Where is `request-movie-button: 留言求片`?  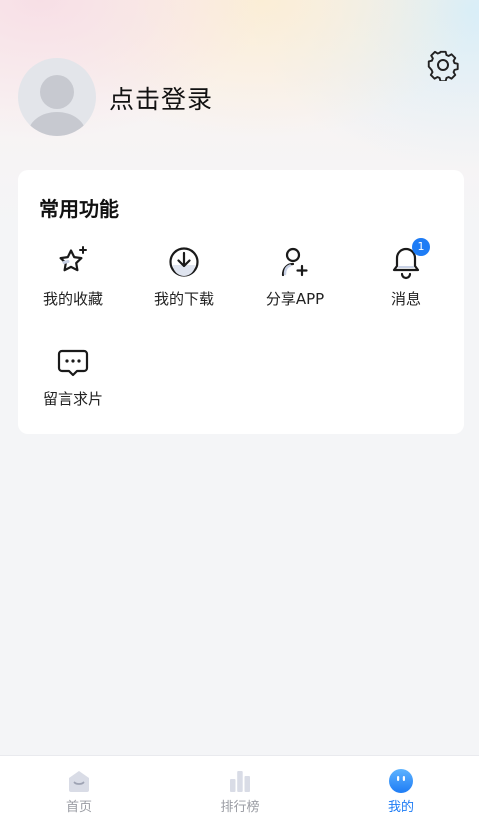 request-movie-button: 留言求片 is located at coordinates (73, 376).